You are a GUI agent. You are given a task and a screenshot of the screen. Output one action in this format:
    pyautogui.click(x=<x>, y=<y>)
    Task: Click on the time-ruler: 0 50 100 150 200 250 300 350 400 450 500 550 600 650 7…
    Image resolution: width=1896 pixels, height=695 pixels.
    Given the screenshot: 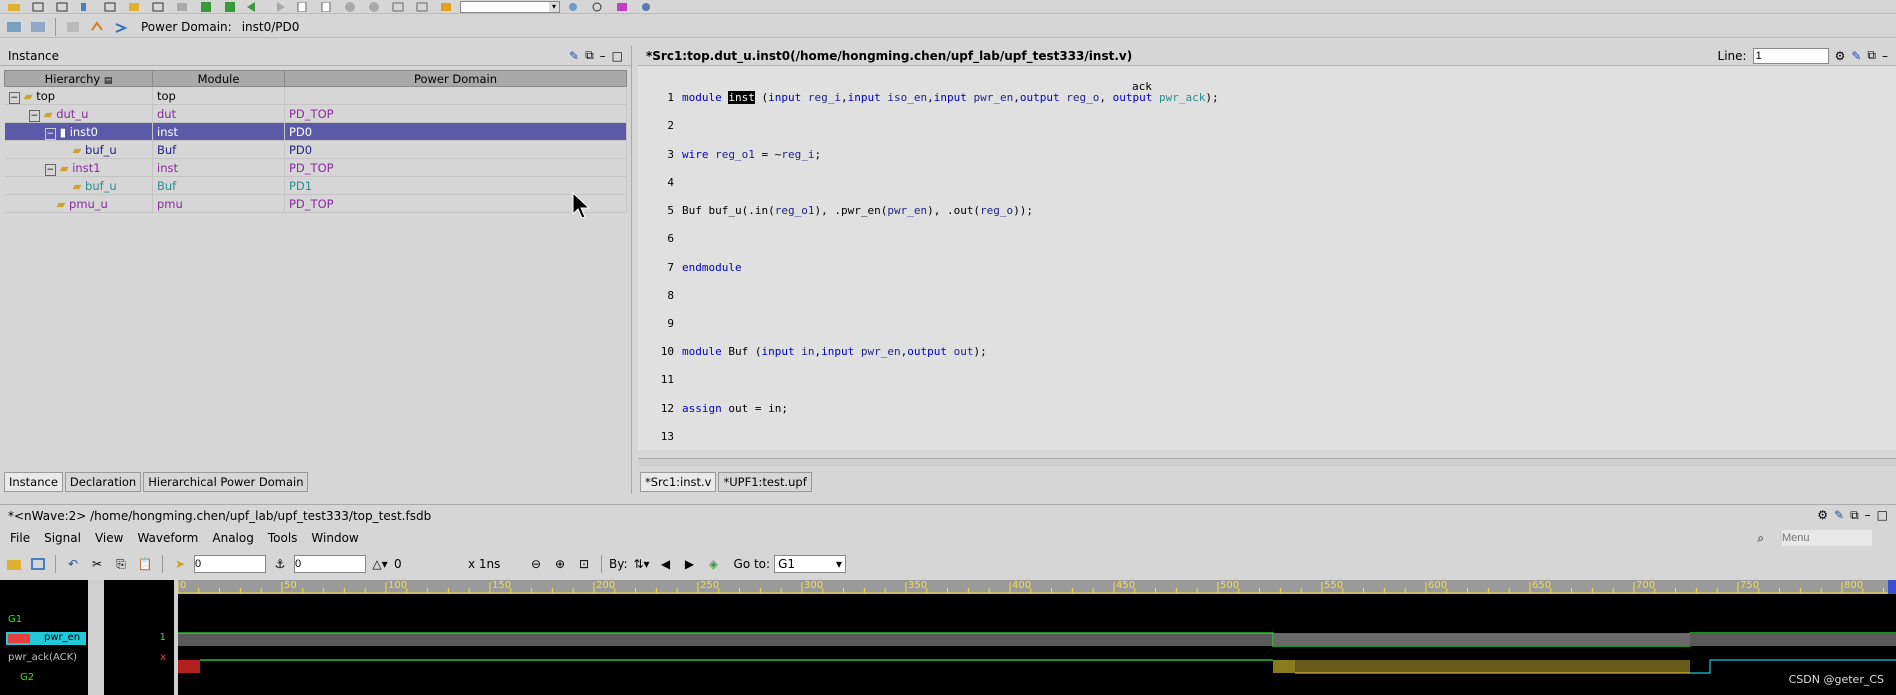 What is the action you would take?
    pyautogui.click(x=1037, y=587)
    